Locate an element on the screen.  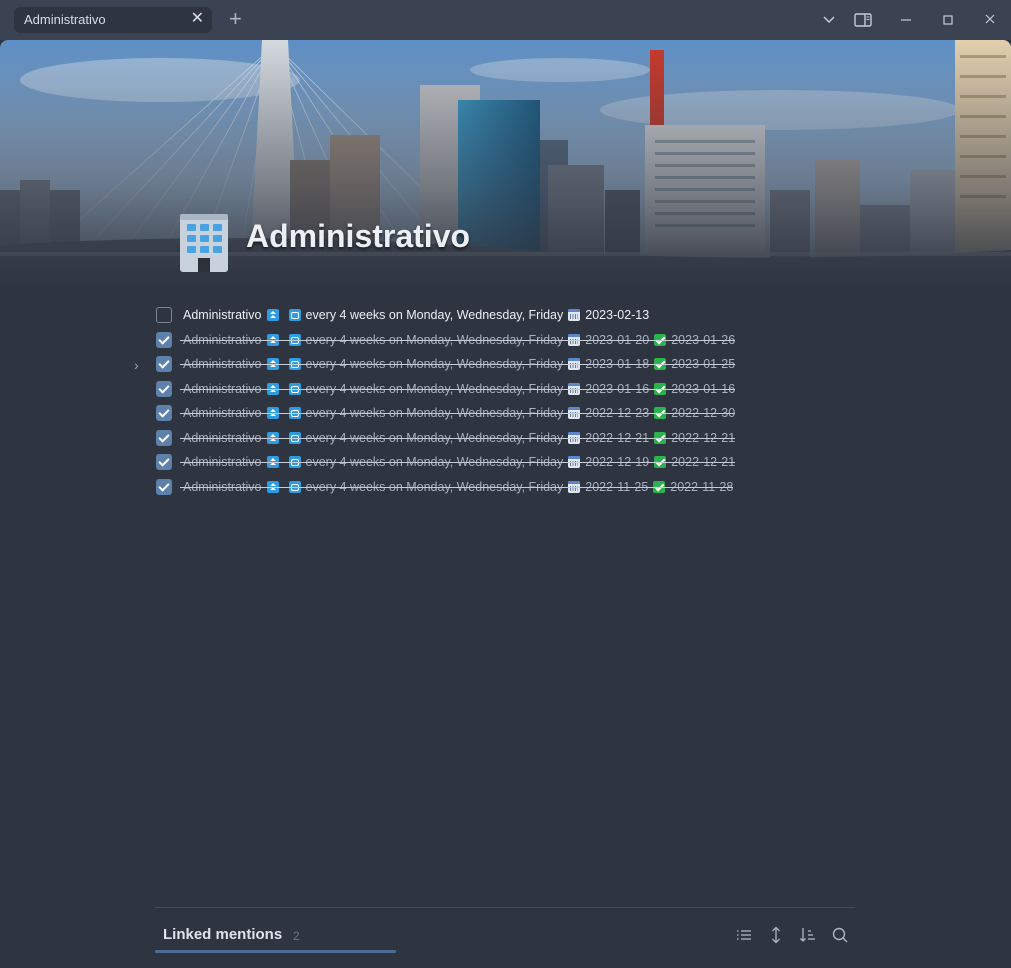
task-done-date: 2022-12-30 is located at coordinates (703, 413).